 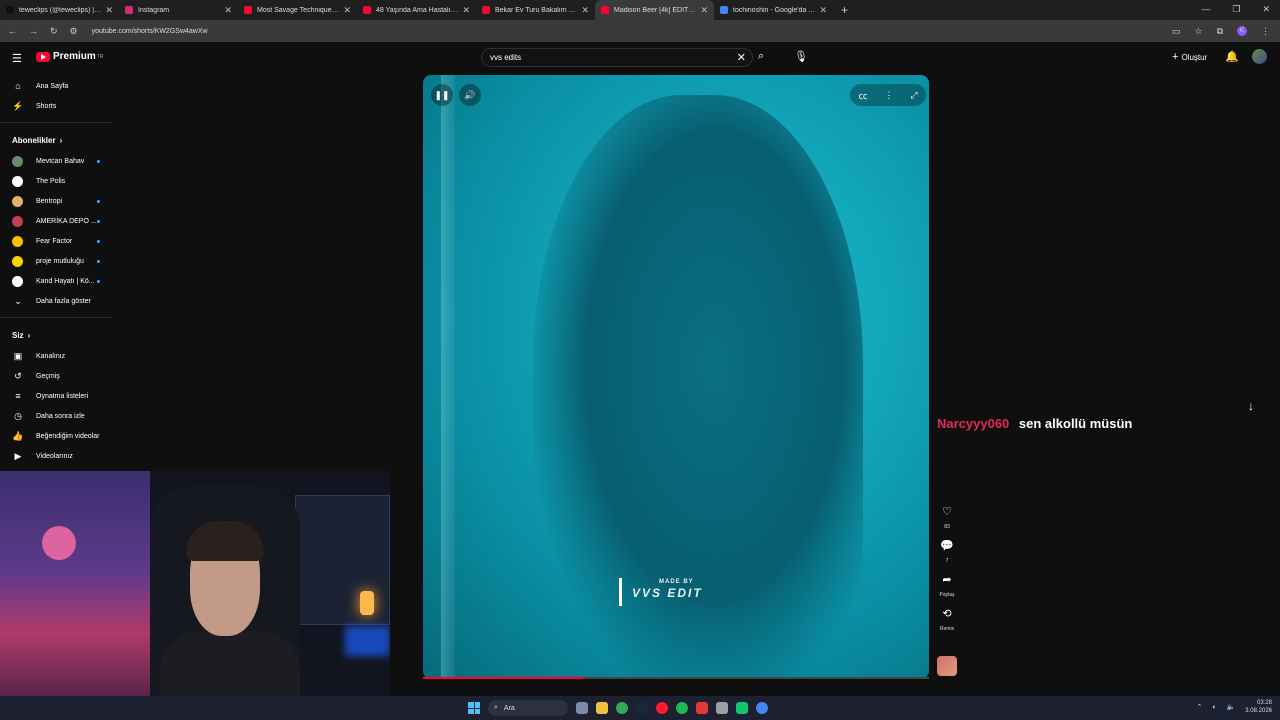 What do you see at coordinates (773, 10) in the screenshot?
I see `browser-tab: tochinoshin - Google'da Ara ✕` at bounding box center [773, 10].